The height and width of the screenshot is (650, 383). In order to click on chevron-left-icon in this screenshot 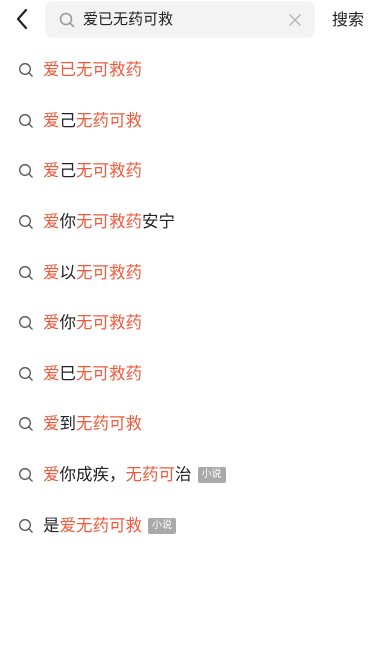, I will do `click(22, 19)`.